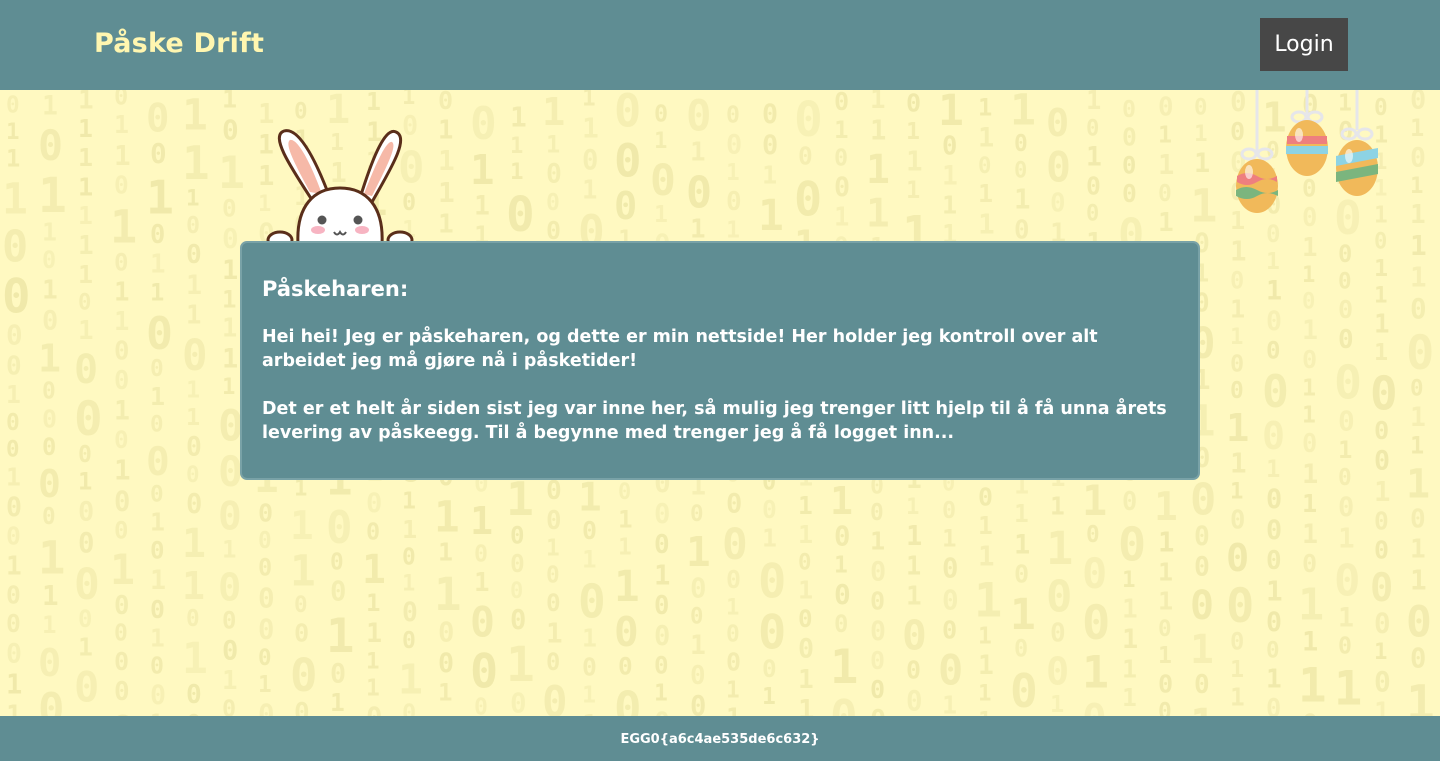  Describe the element at coordinates (1304, 44) in the screenshot. I see `login-button: Login` at that location.